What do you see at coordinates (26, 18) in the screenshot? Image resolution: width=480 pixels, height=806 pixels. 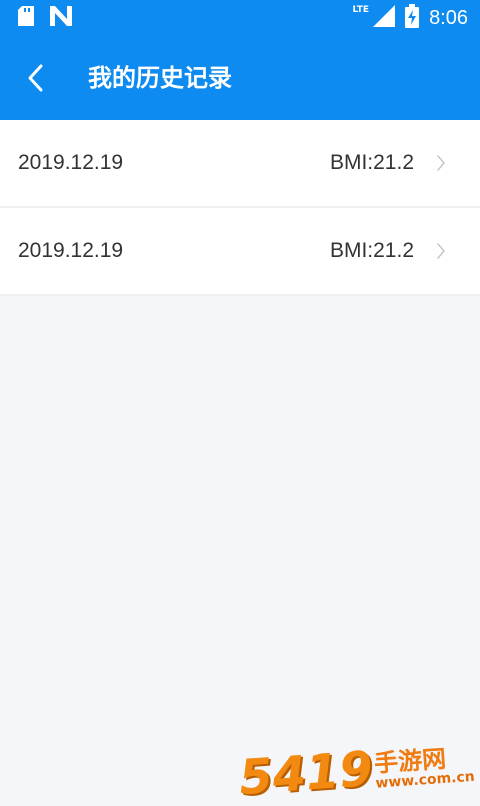 I see `sd-card-icon` at bounding box center [26, 18].